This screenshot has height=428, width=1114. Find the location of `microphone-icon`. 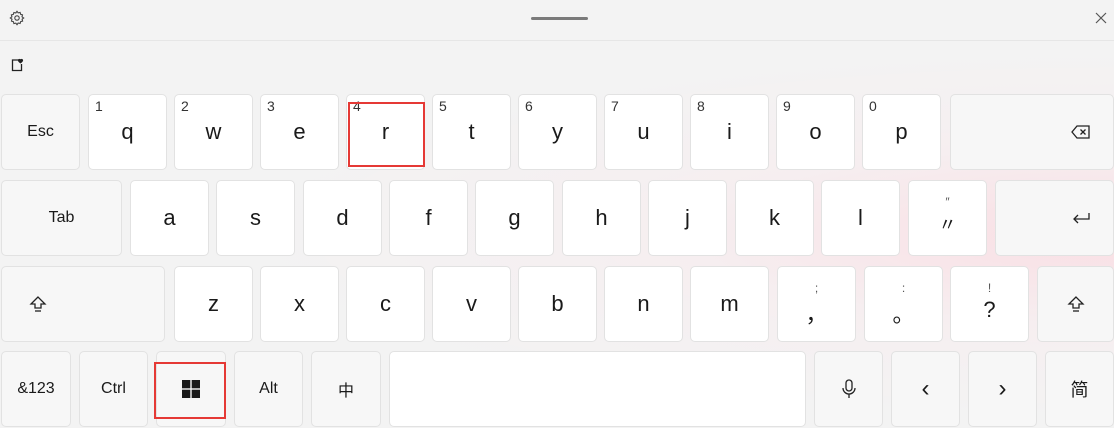

microphone-icon is located at coordinates (849, 389).